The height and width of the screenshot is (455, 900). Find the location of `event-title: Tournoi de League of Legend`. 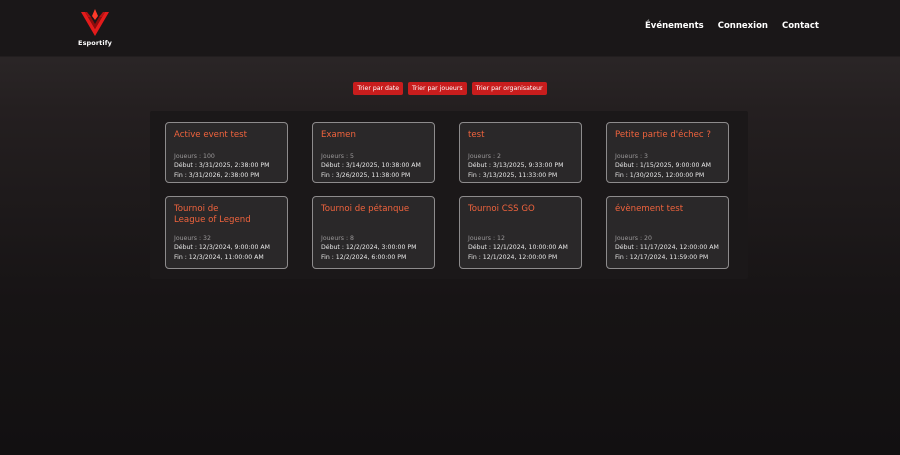

event-title: Tournoi de League of Legend is located at coordinates (212, 214).